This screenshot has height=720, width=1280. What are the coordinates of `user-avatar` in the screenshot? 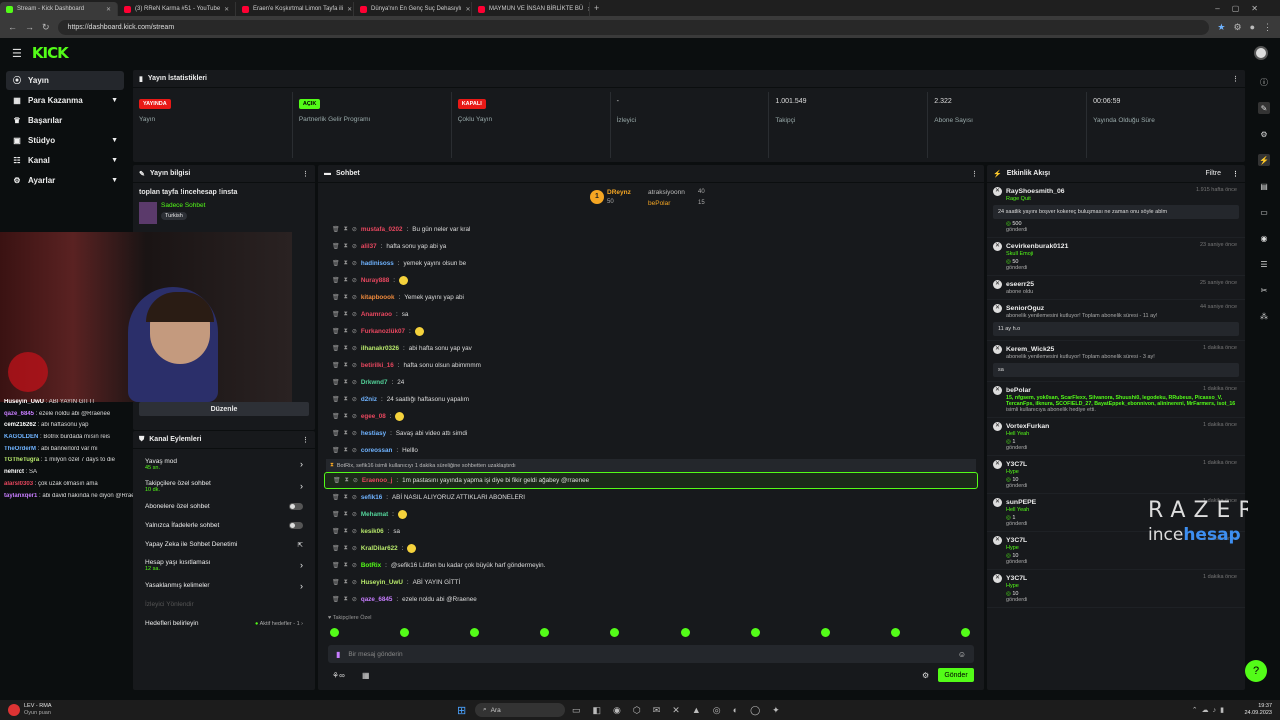 It's located at (1261, 53).